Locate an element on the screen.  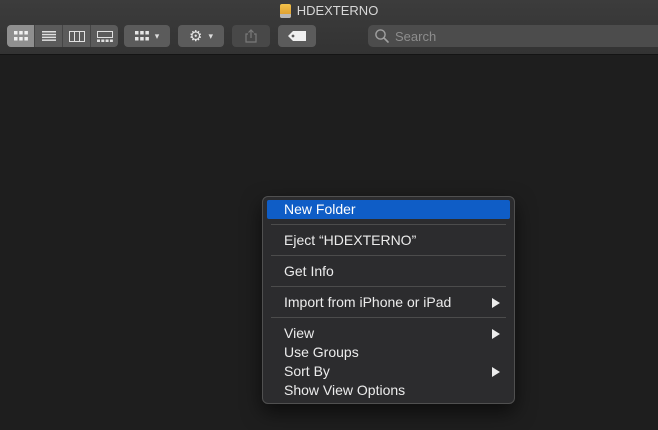
window-title: HDEXTERNO is located at coordinates (329, 11).